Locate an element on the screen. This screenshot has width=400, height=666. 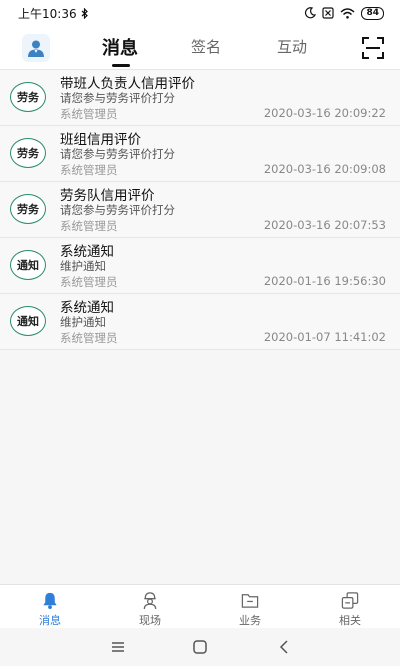
nav-item-site: 现场 is located at coordinates (150, 606).